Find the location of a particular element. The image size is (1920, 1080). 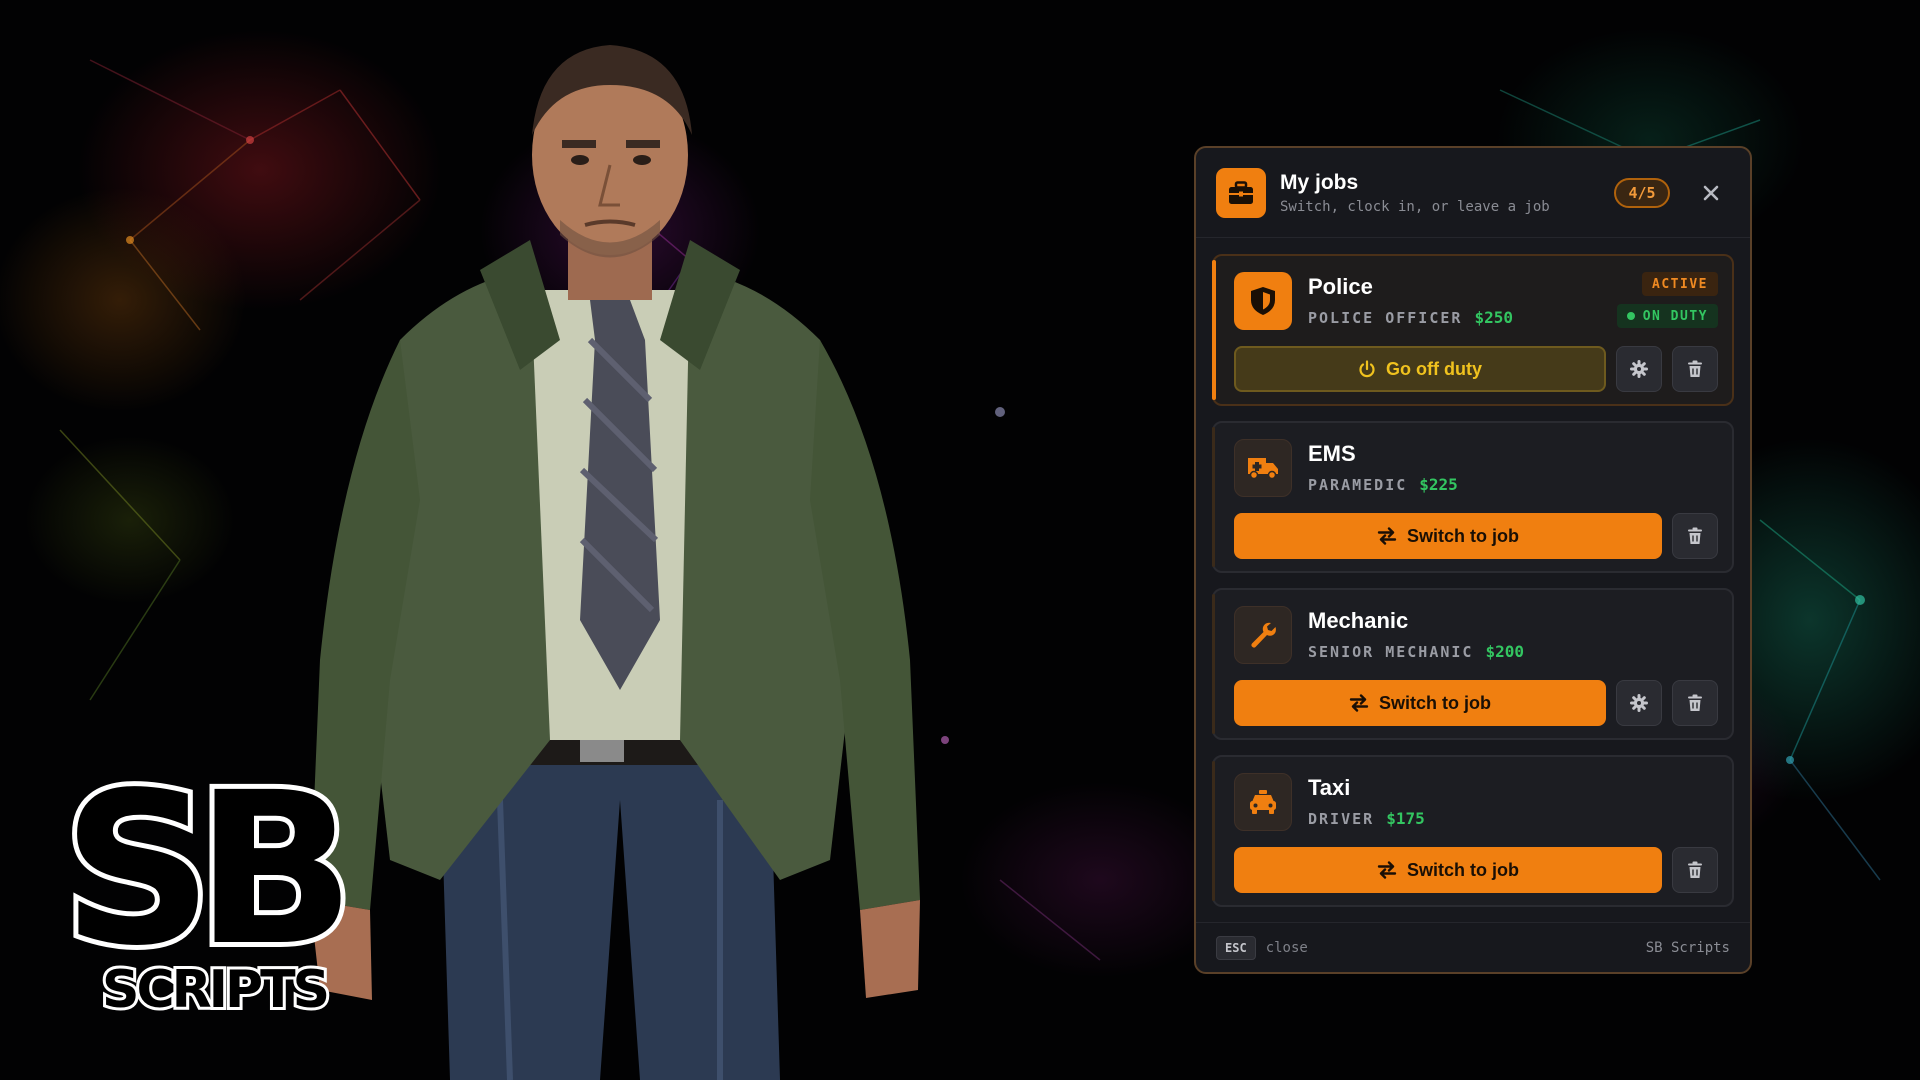

esc-key-label: close is located at coordinates (1286, 947).